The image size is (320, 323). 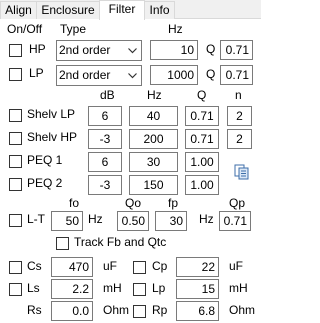 What do you see at coordinates (37, 49) in the screenshot?
I see `hp-label: HP` at bounding box center [37, 49].